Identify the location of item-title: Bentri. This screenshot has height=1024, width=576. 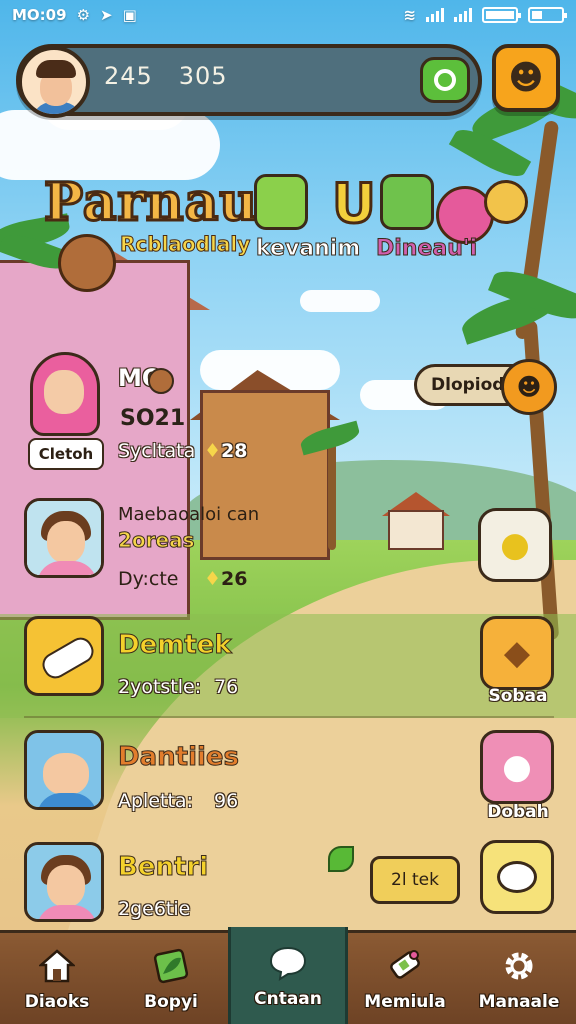
(163, 867).